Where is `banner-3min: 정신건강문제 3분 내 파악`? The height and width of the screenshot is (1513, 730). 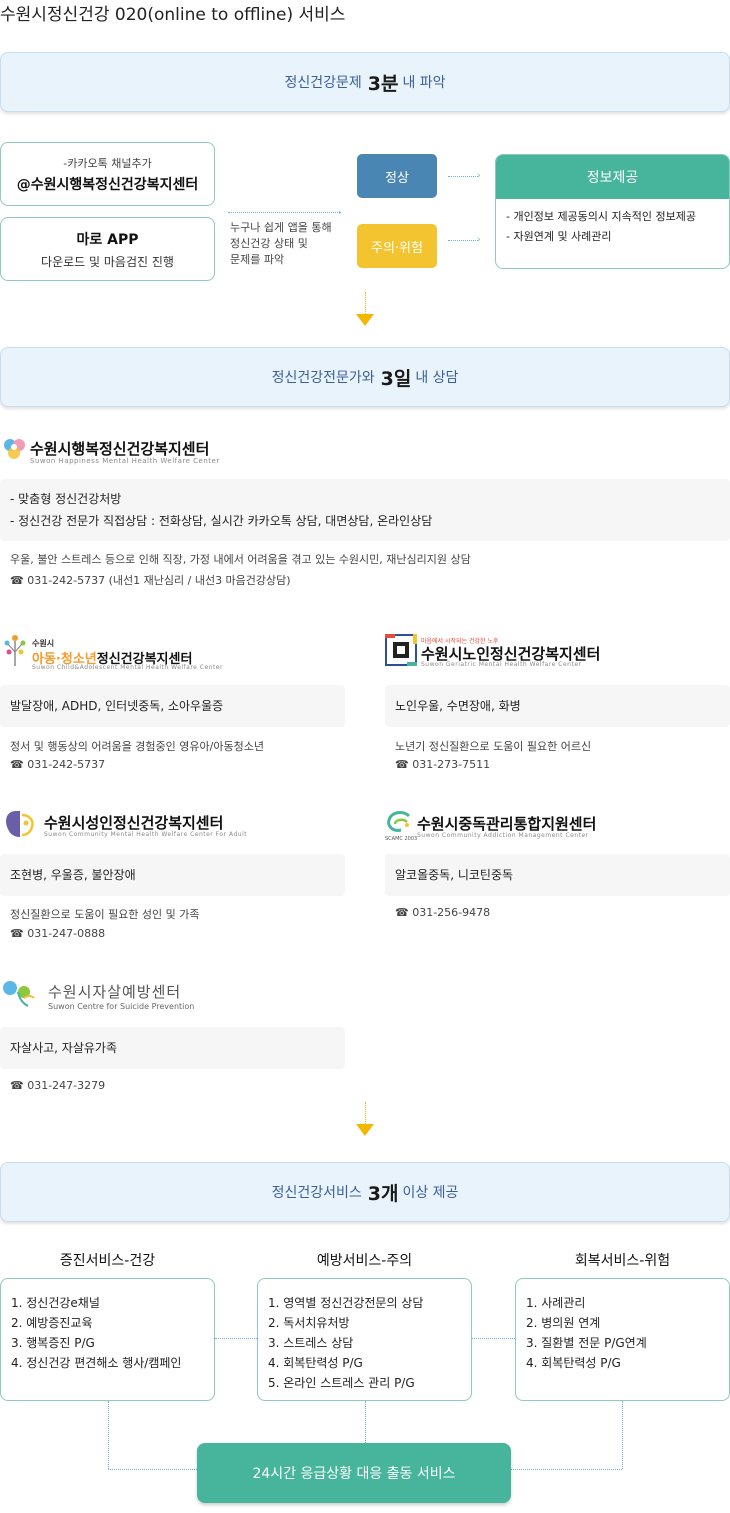
banner-3min: 정신건강문제 3분 내 파악 is located at coordinates (365, 82).